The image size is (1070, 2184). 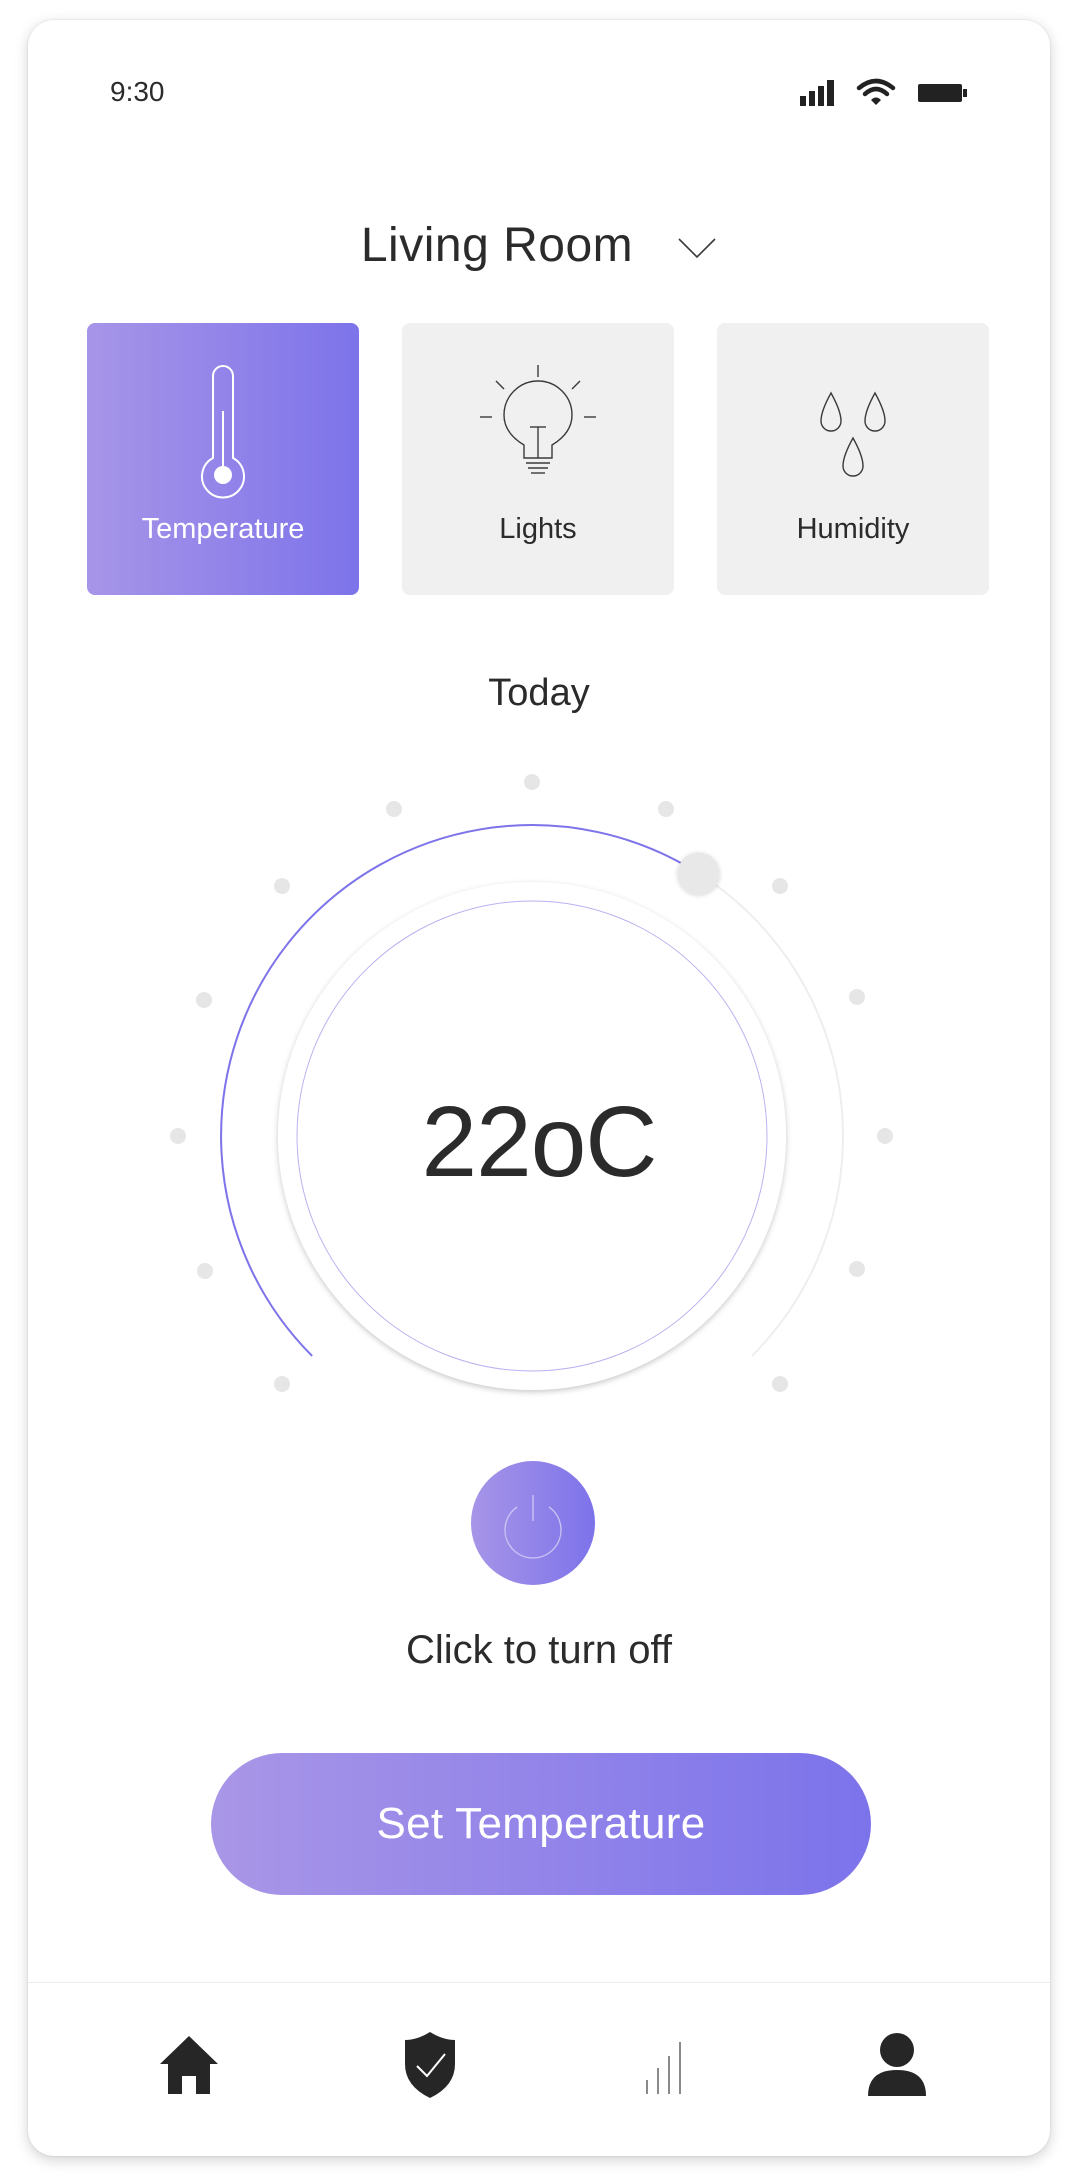 I want to click on nav-profile, so click(x=897, y=2065).